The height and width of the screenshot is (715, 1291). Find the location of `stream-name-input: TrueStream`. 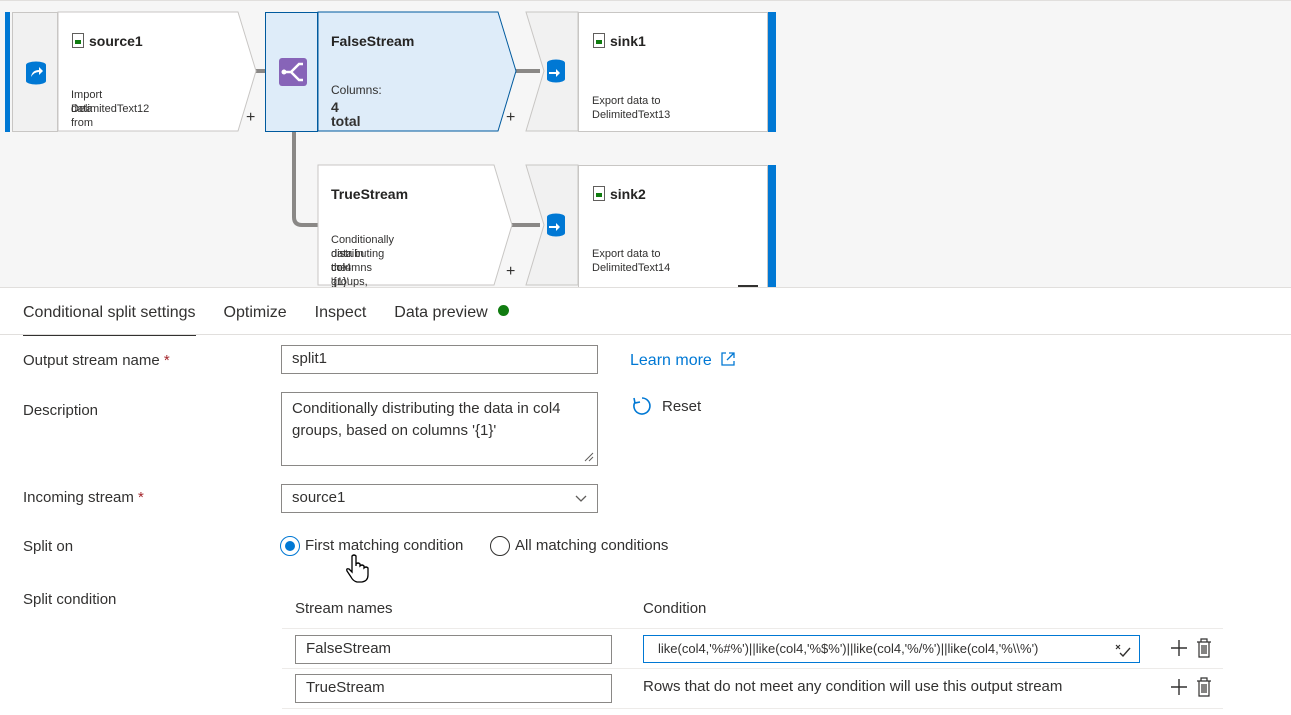

stream-name-input: TrueStream is located at coordinates (453, 688).